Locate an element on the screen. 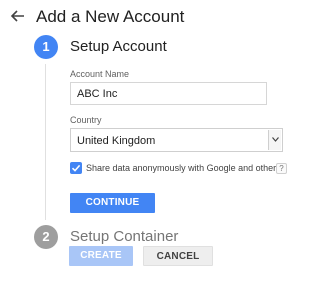  step-1-label: Setup Account is located at coordinates (118, 46).